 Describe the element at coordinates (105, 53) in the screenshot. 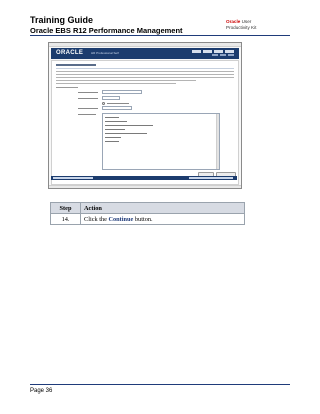

I see `module-name: HR Professional Self` at that location.